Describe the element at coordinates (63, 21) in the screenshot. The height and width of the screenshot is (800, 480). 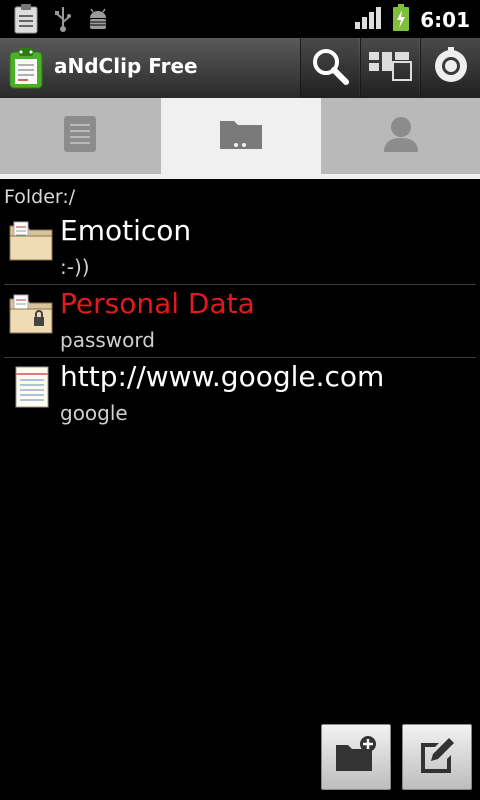
I see `usb-icon` at that location.